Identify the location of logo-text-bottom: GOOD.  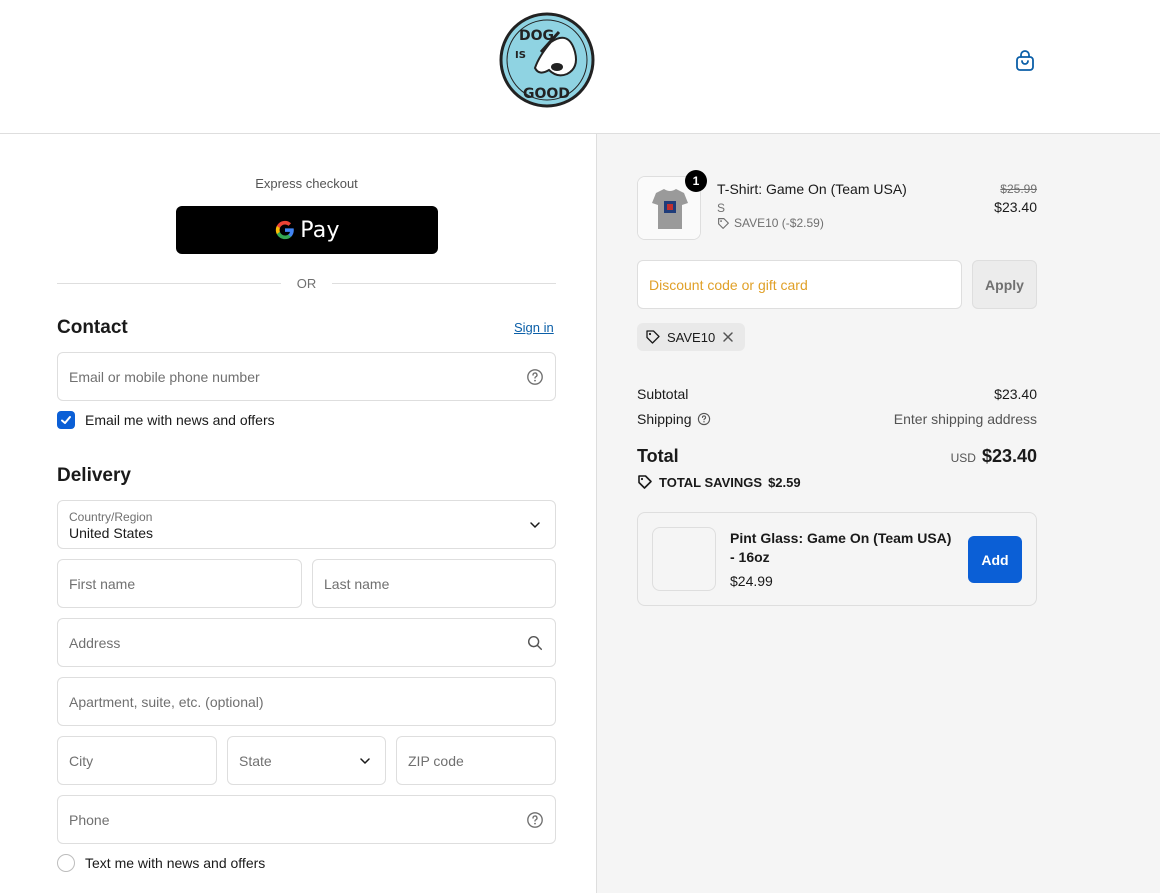
(546, 94).